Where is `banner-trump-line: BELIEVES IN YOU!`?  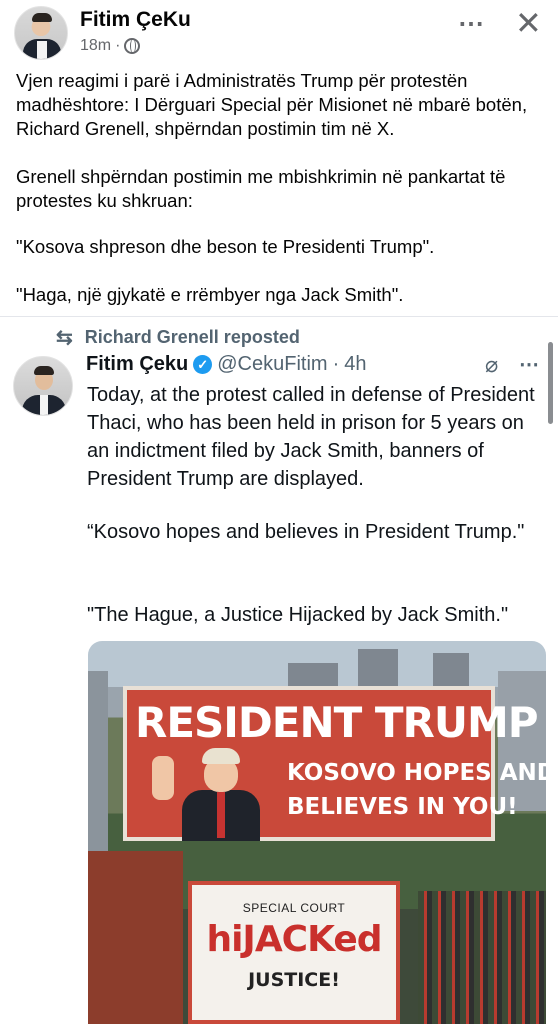 banner-trump-line: BELIEVES IN YOU! is located at coordinates (402, 807).